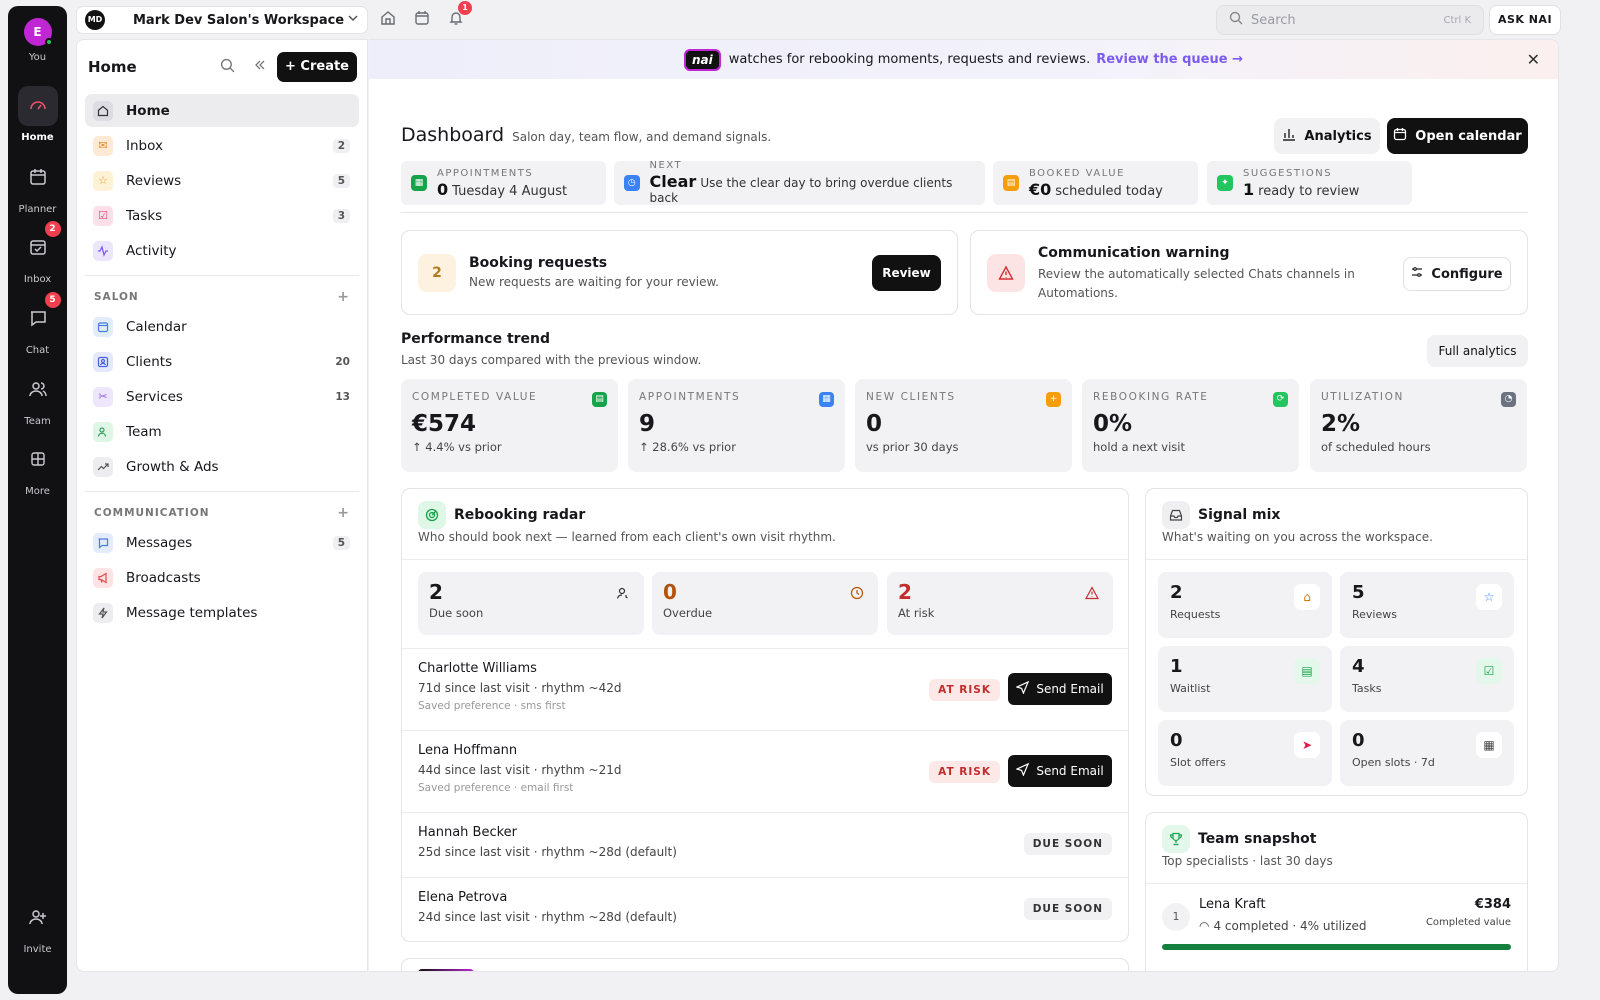  I want to click on sidebar-item-home: Home, so click(222, 110).